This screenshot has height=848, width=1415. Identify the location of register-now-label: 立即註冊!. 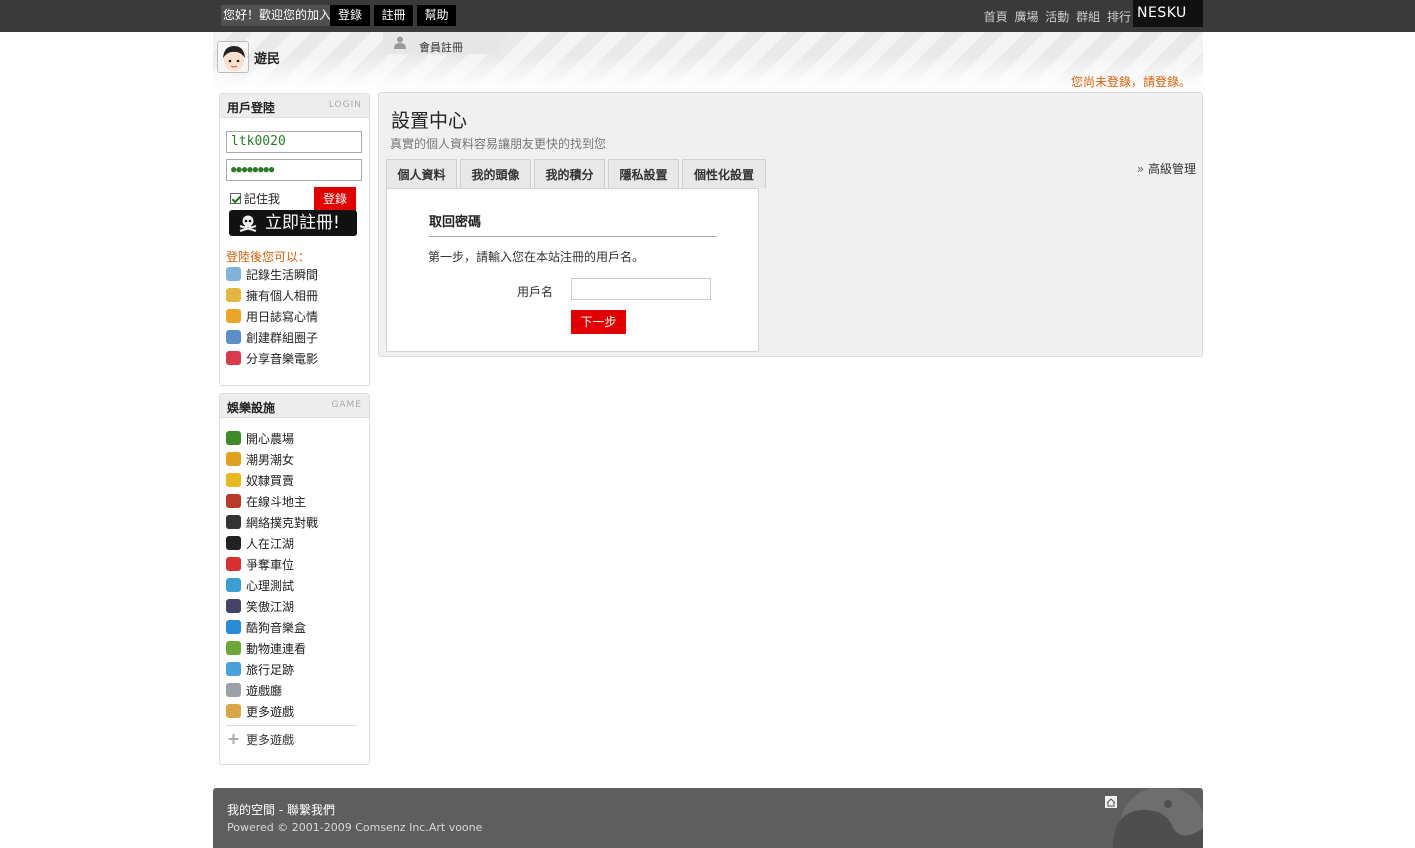
(302, 223).